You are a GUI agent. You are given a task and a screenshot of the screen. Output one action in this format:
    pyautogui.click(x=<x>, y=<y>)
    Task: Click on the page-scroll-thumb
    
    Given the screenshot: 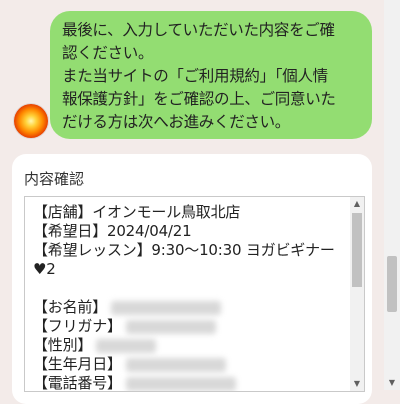 What is the action you would take?
    pyautogui.click(x=392, y=284)
    